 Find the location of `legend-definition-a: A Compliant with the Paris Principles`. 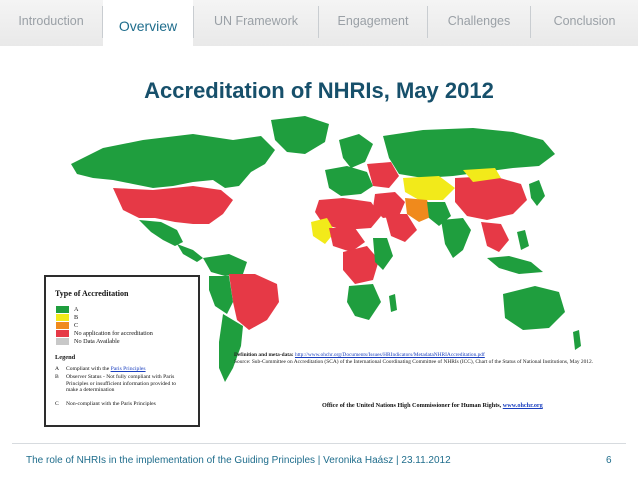

legend-definition-a: A Compliant with the Paris Principles is located at coordinates (124, 369).